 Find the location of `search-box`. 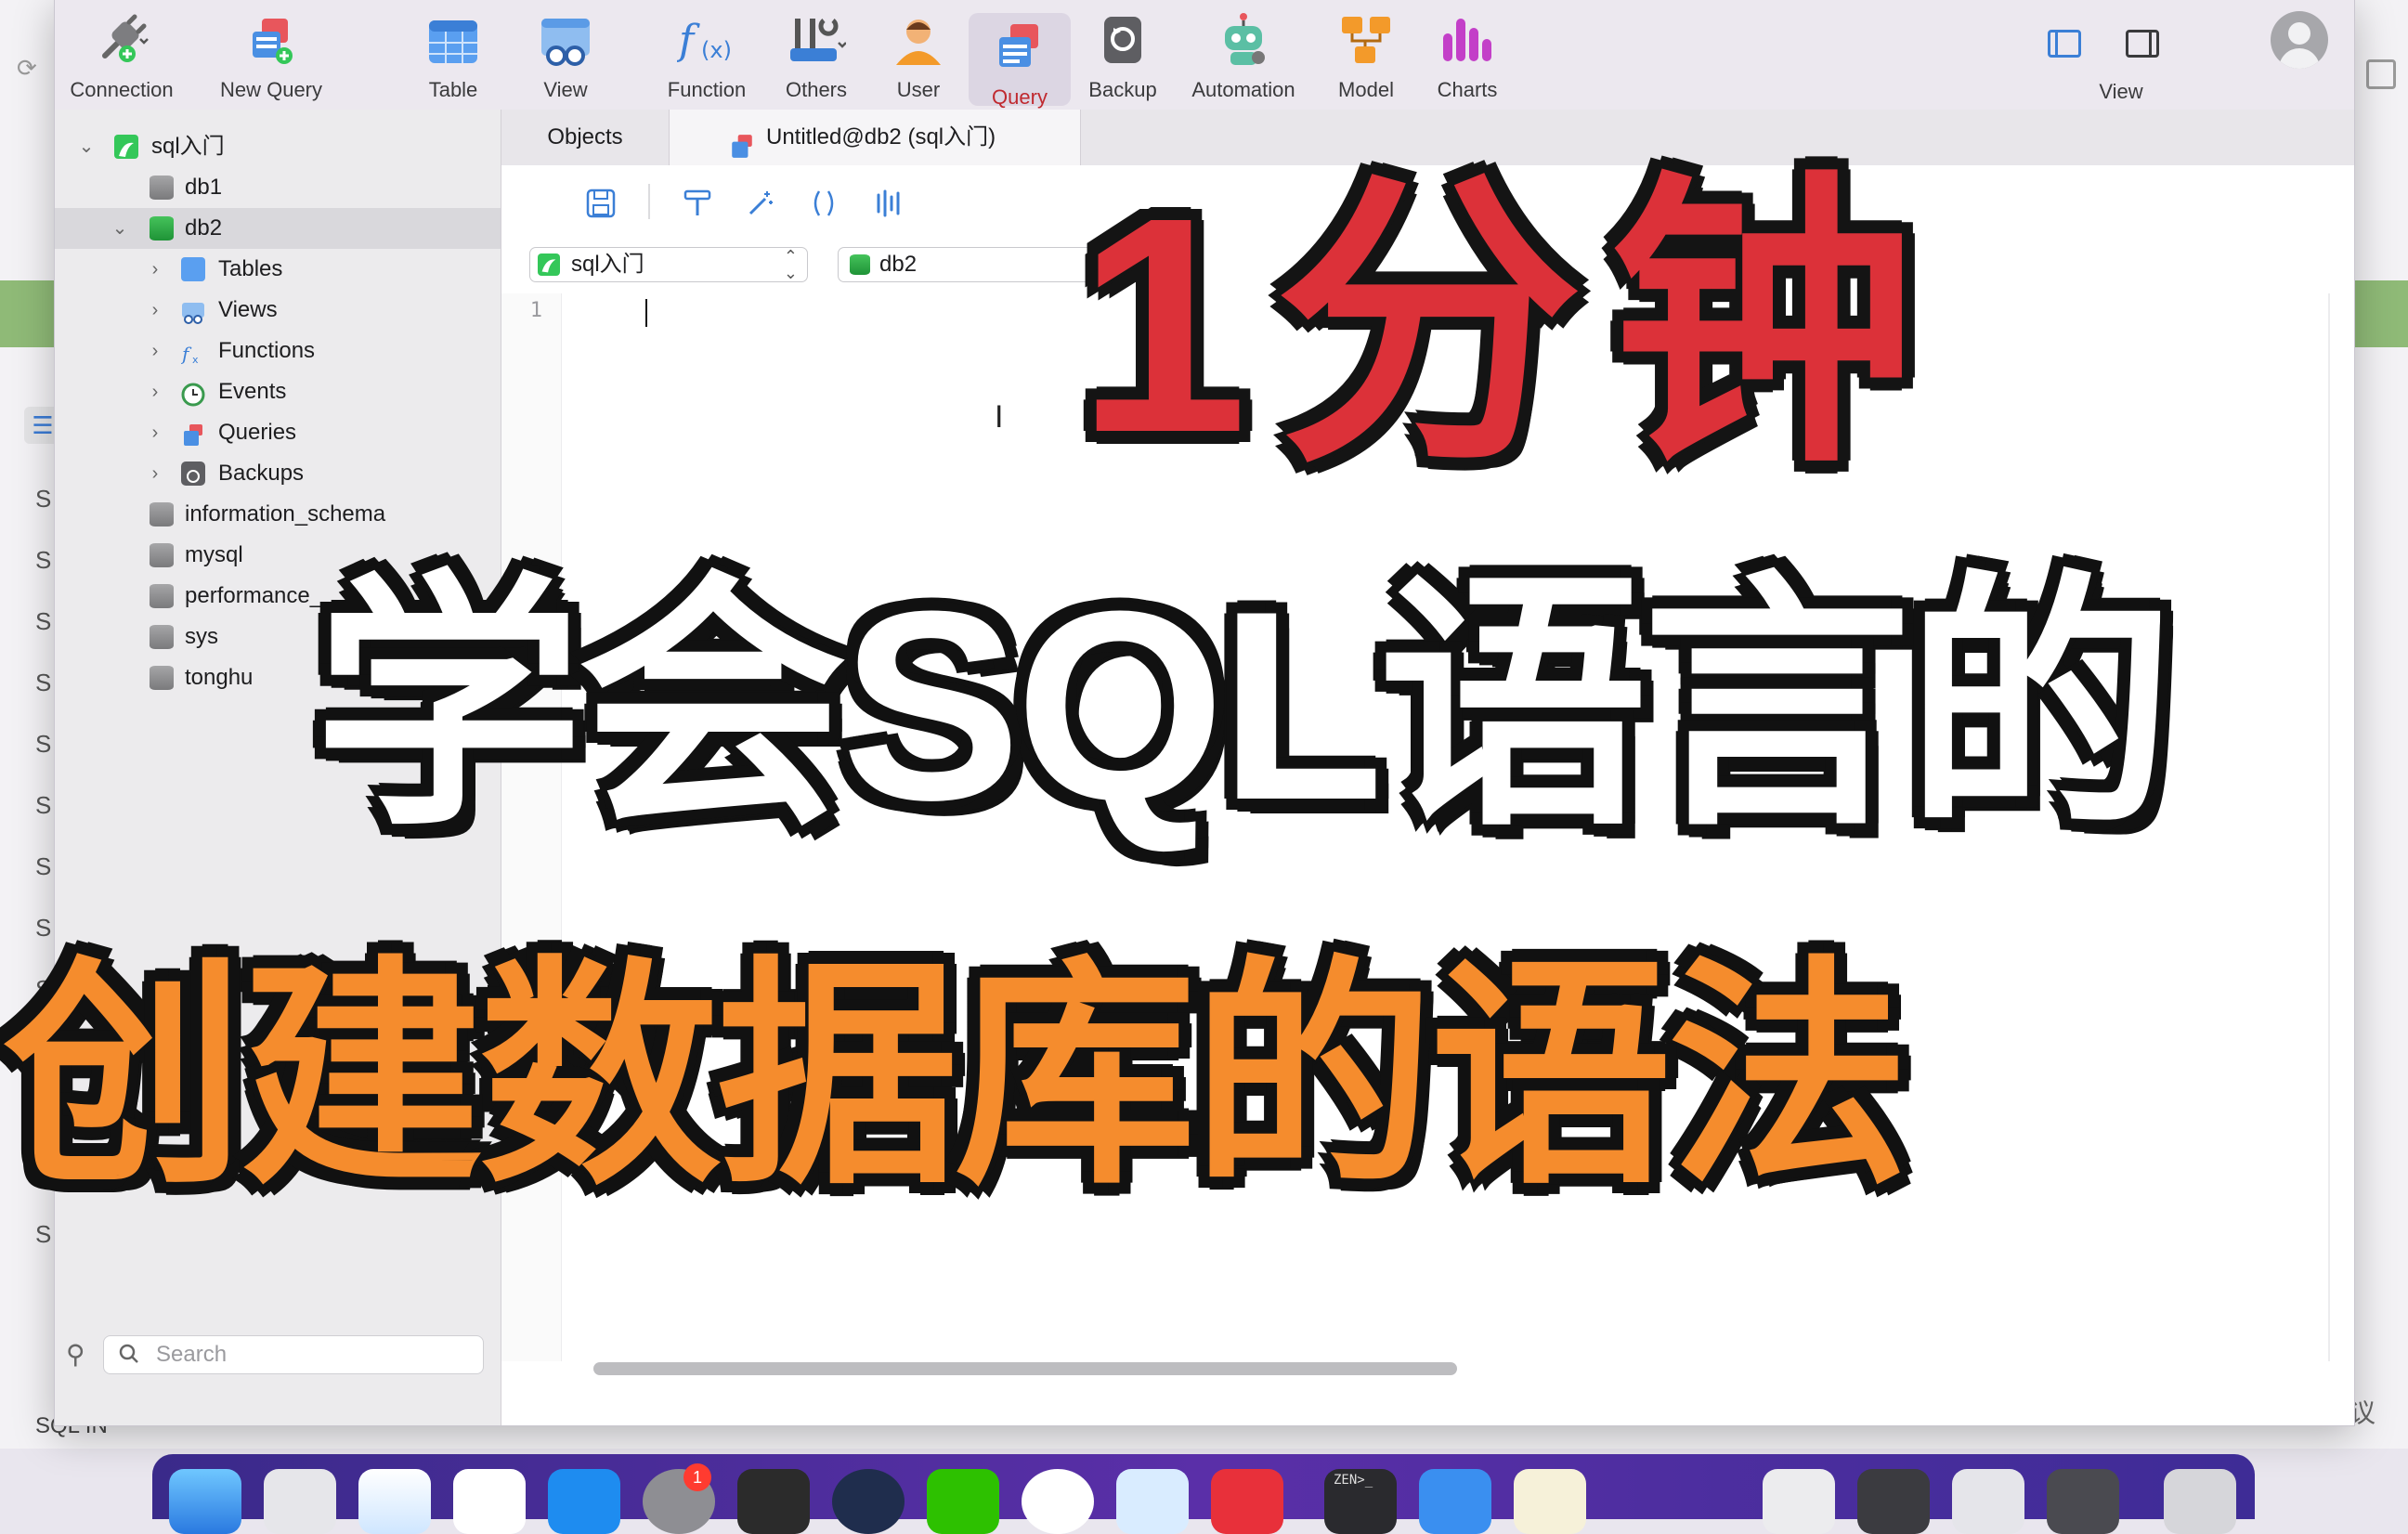

search-box is located at coordinates (294, 1354).